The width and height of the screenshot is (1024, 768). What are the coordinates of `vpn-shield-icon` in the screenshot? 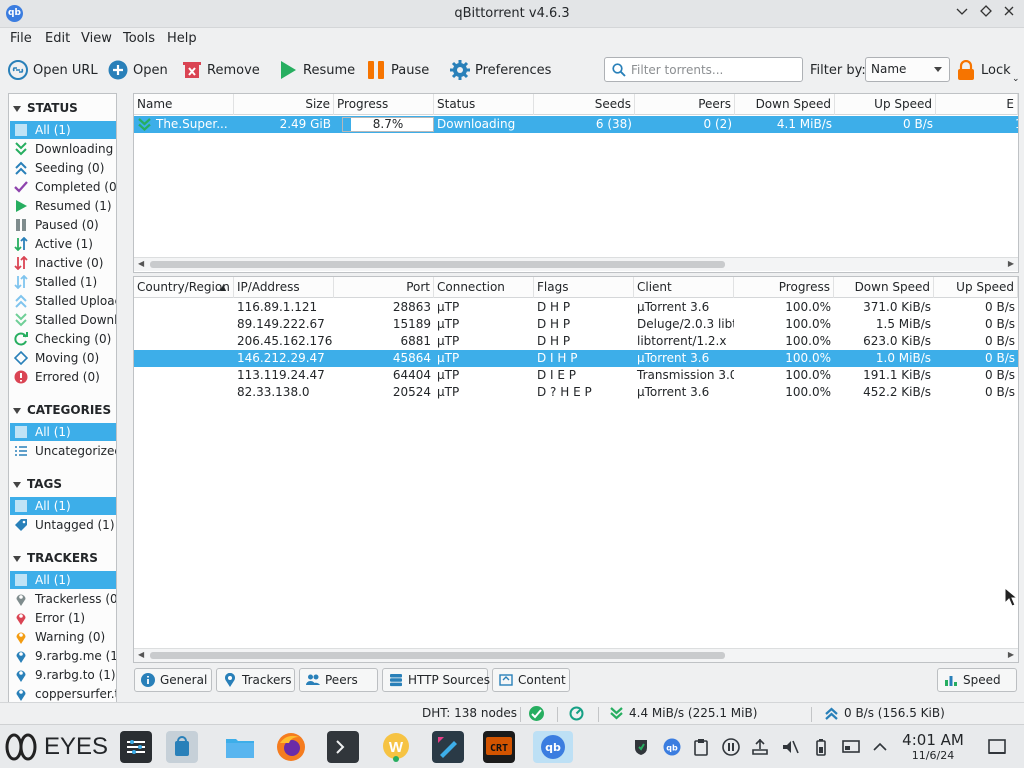 It's located at (641, 747).